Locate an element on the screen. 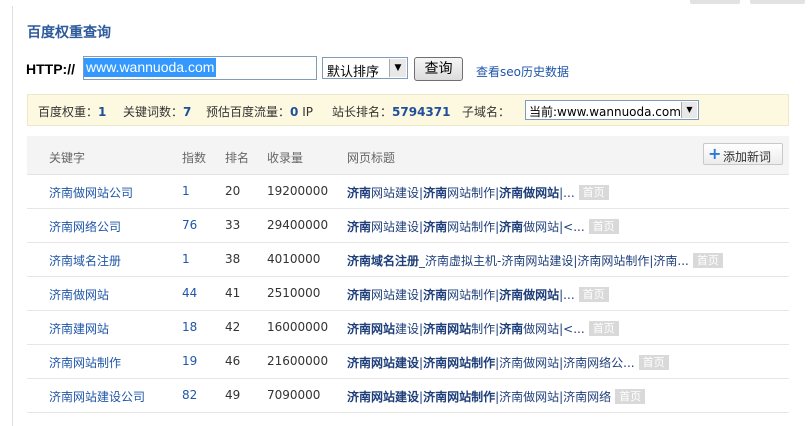 This screenshot has height=426, width=809. keyword-included-count: 7090000 is located at coordinates (294, 395).